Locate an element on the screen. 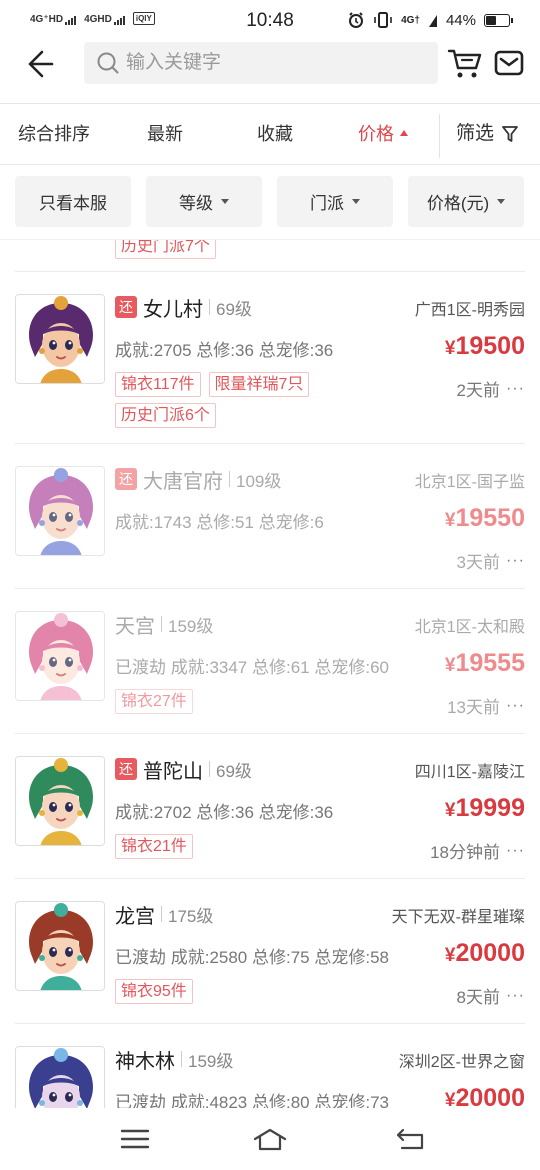 This screenshot has width=540, height=1170. stats: 成就:2702 总修:36 总宠修:36 is located at coordinates (224, 812).